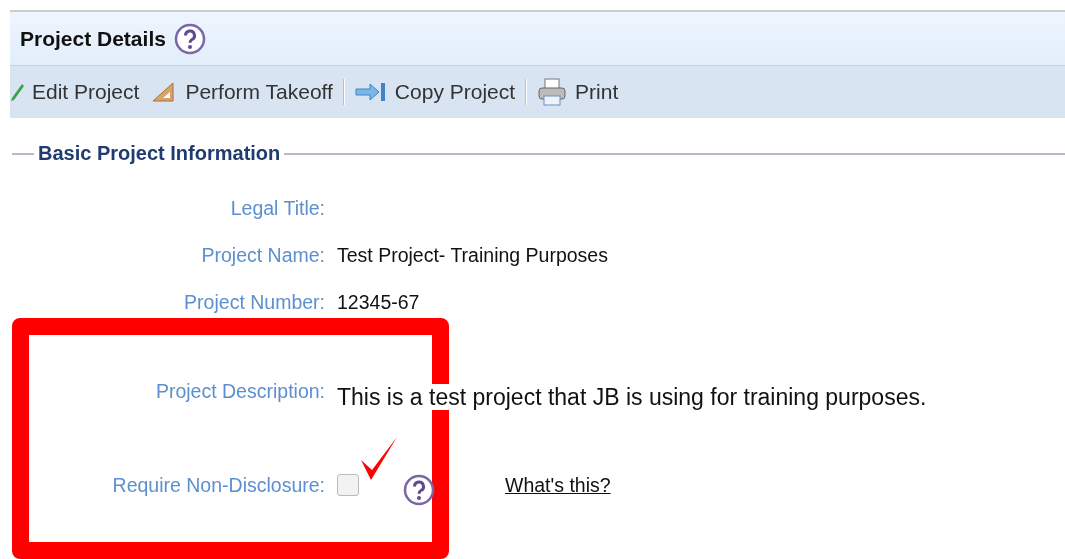 The image size is (1065, 559). What do you see at coordinates (218, 486) in the screenshot?
I see `field-label: Require Non-Disclosure:` at bounding box center [218, 486].